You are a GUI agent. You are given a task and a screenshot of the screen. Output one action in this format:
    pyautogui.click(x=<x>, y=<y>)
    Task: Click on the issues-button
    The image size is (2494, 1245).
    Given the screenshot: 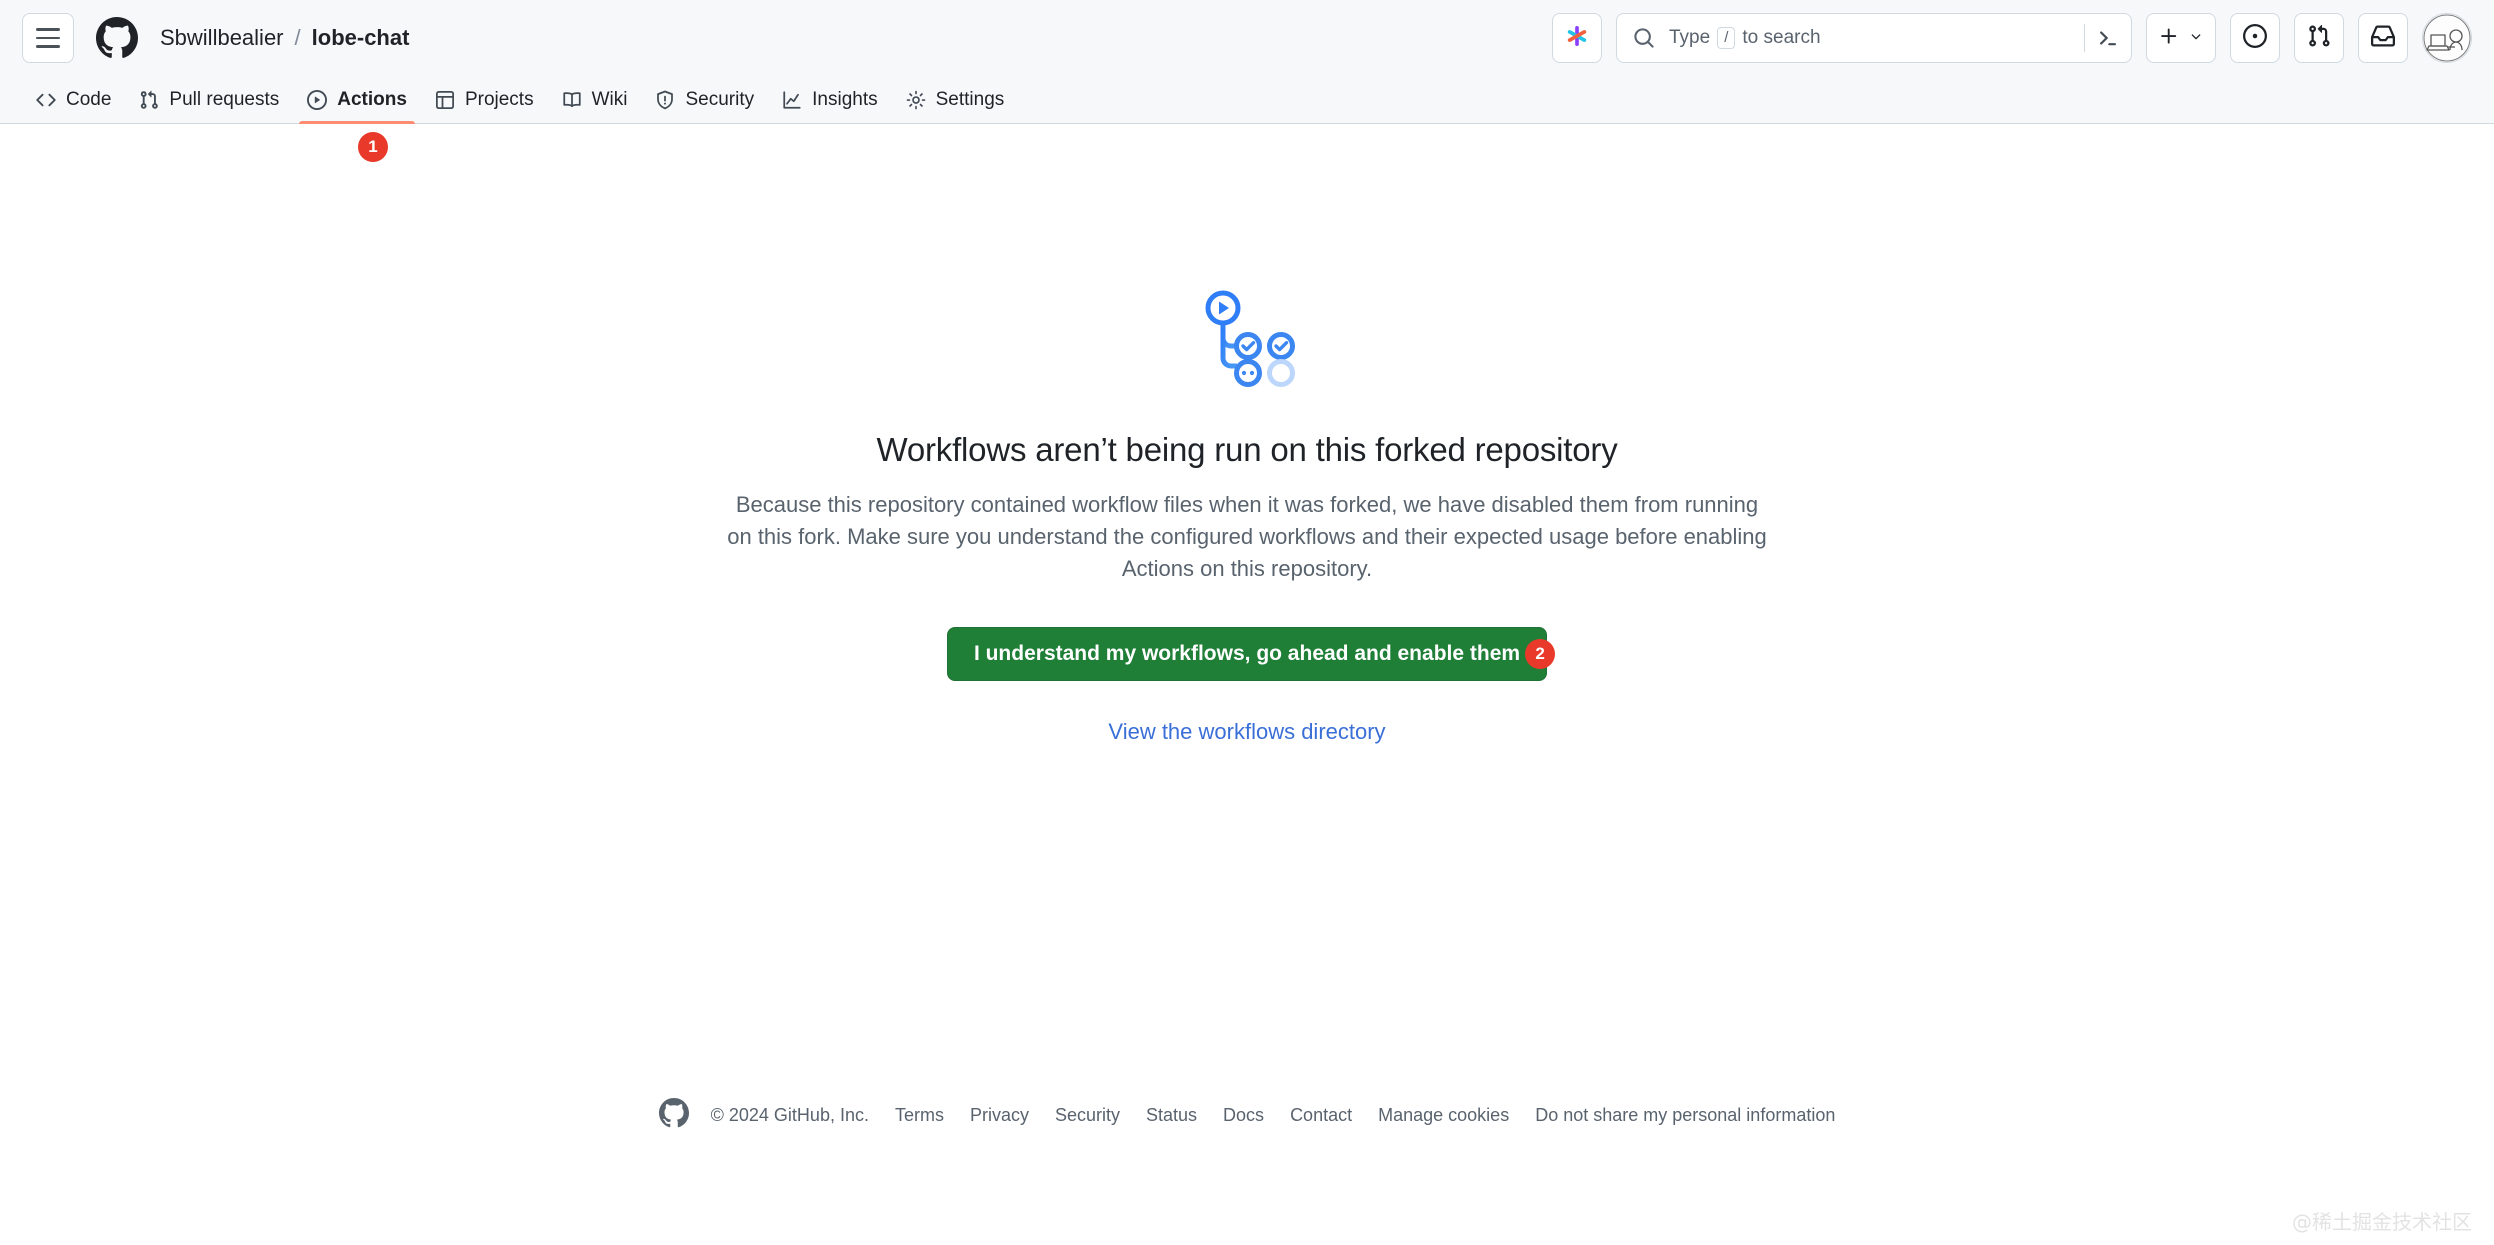 What is the action you would take?
    pyautogui.click(x=2255, y=38)
    